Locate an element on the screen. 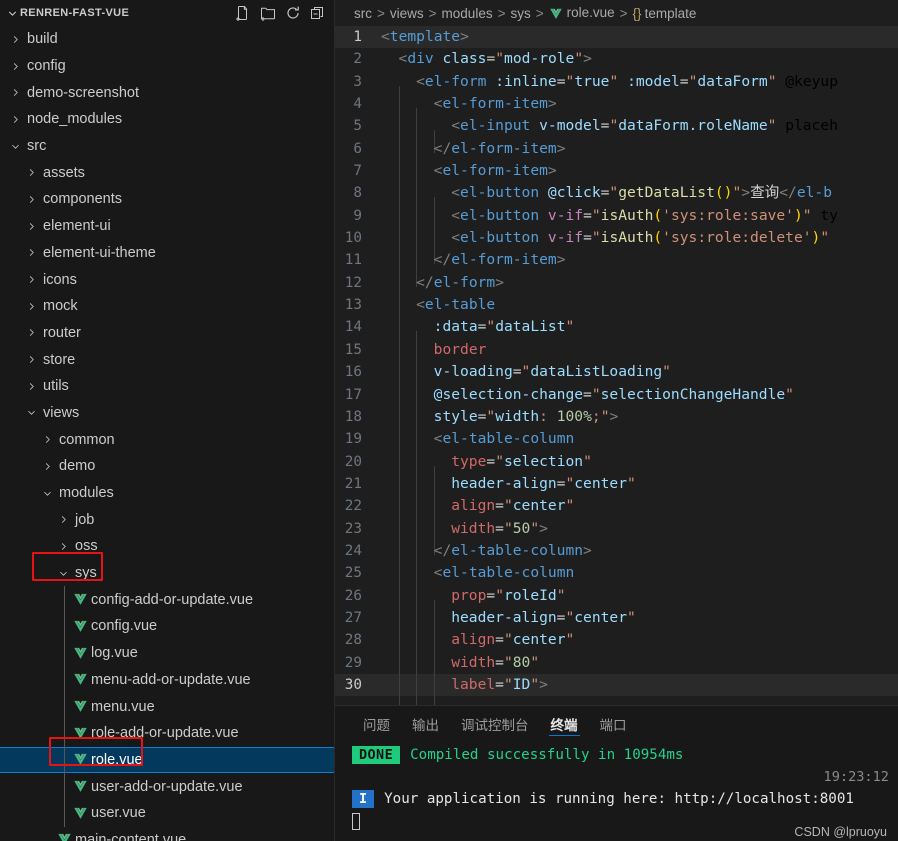  code-line: 2 <div class="mod-role"> is located at coordinates (616, 59).